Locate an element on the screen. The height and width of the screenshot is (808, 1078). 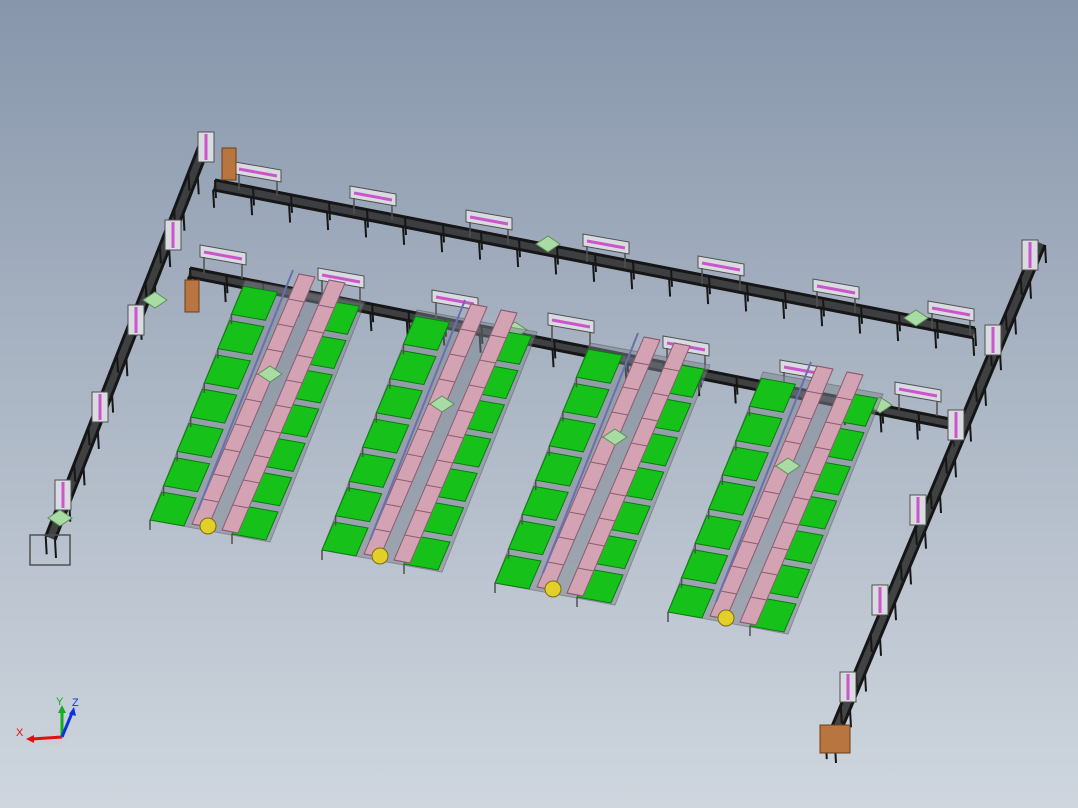
triad-base-plane is located at coordinates (54, 736).